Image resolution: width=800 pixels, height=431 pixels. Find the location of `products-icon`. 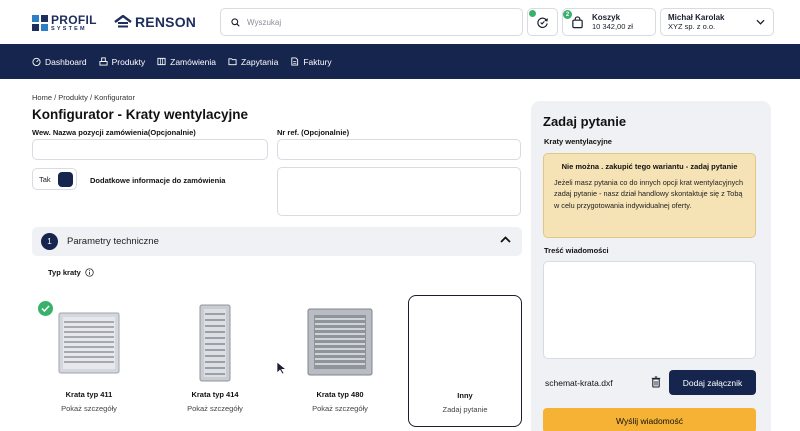

products-icon is located at coordinates (103, 61).